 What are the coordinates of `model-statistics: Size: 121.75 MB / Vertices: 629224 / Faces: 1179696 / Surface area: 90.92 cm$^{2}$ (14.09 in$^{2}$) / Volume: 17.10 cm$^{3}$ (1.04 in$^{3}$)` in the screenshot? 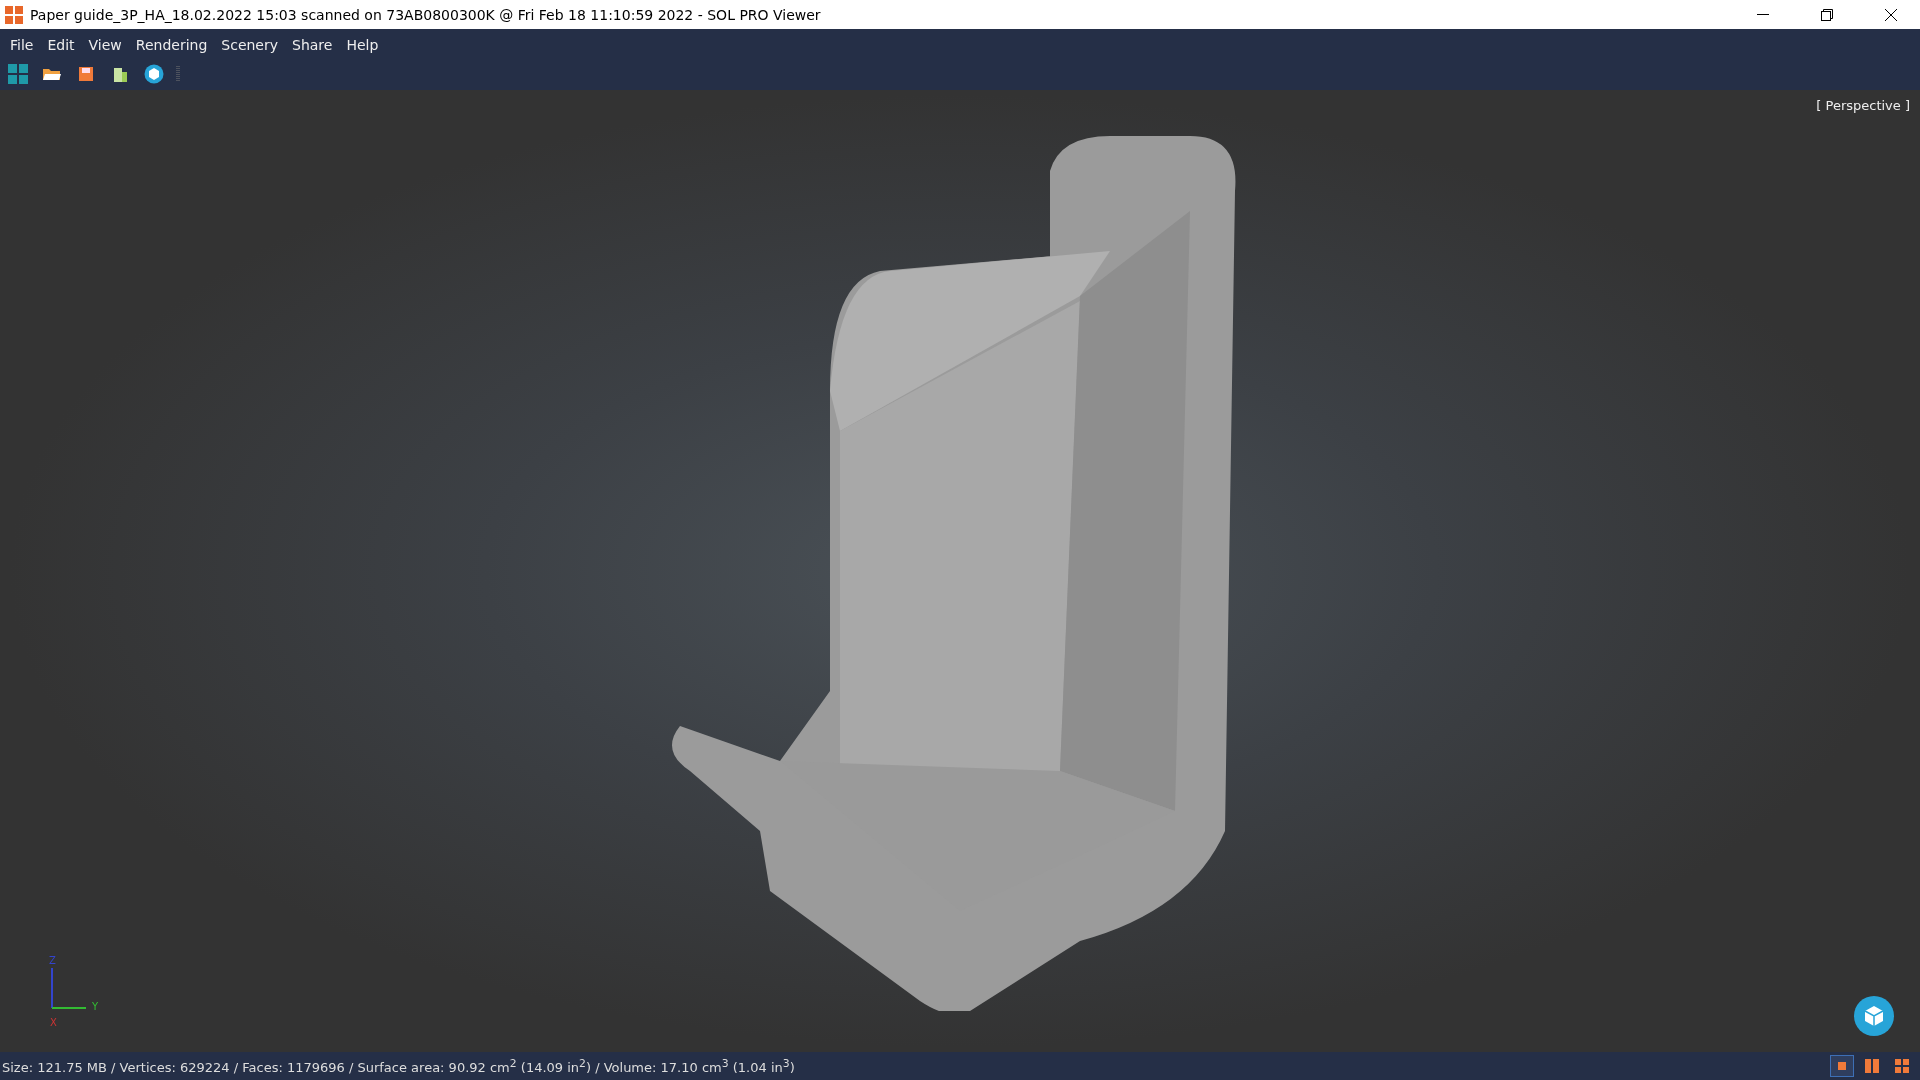 It's located at (399, 1066).